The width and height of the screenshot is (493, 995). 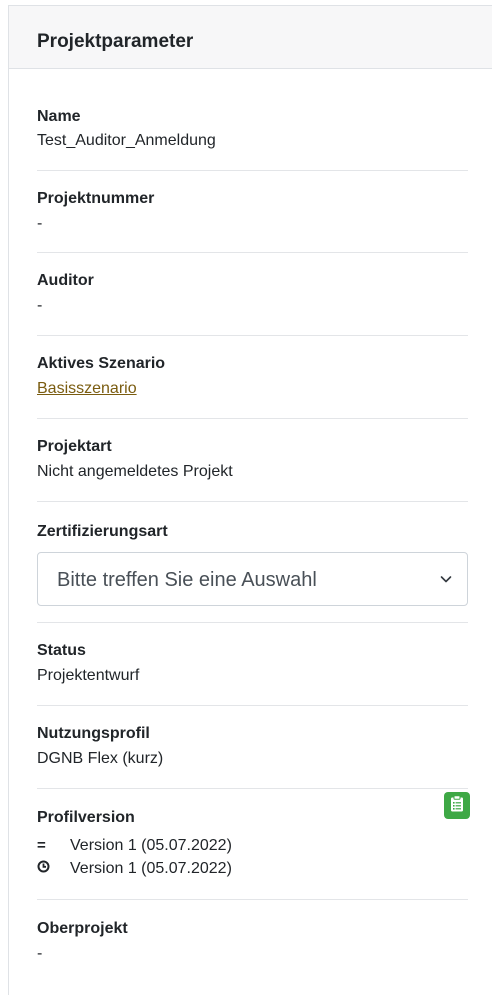 I want to click on param-nutzungsprofil: Nutzungsprofil DGNB Flex (kurz), so click(x=252, y=747).